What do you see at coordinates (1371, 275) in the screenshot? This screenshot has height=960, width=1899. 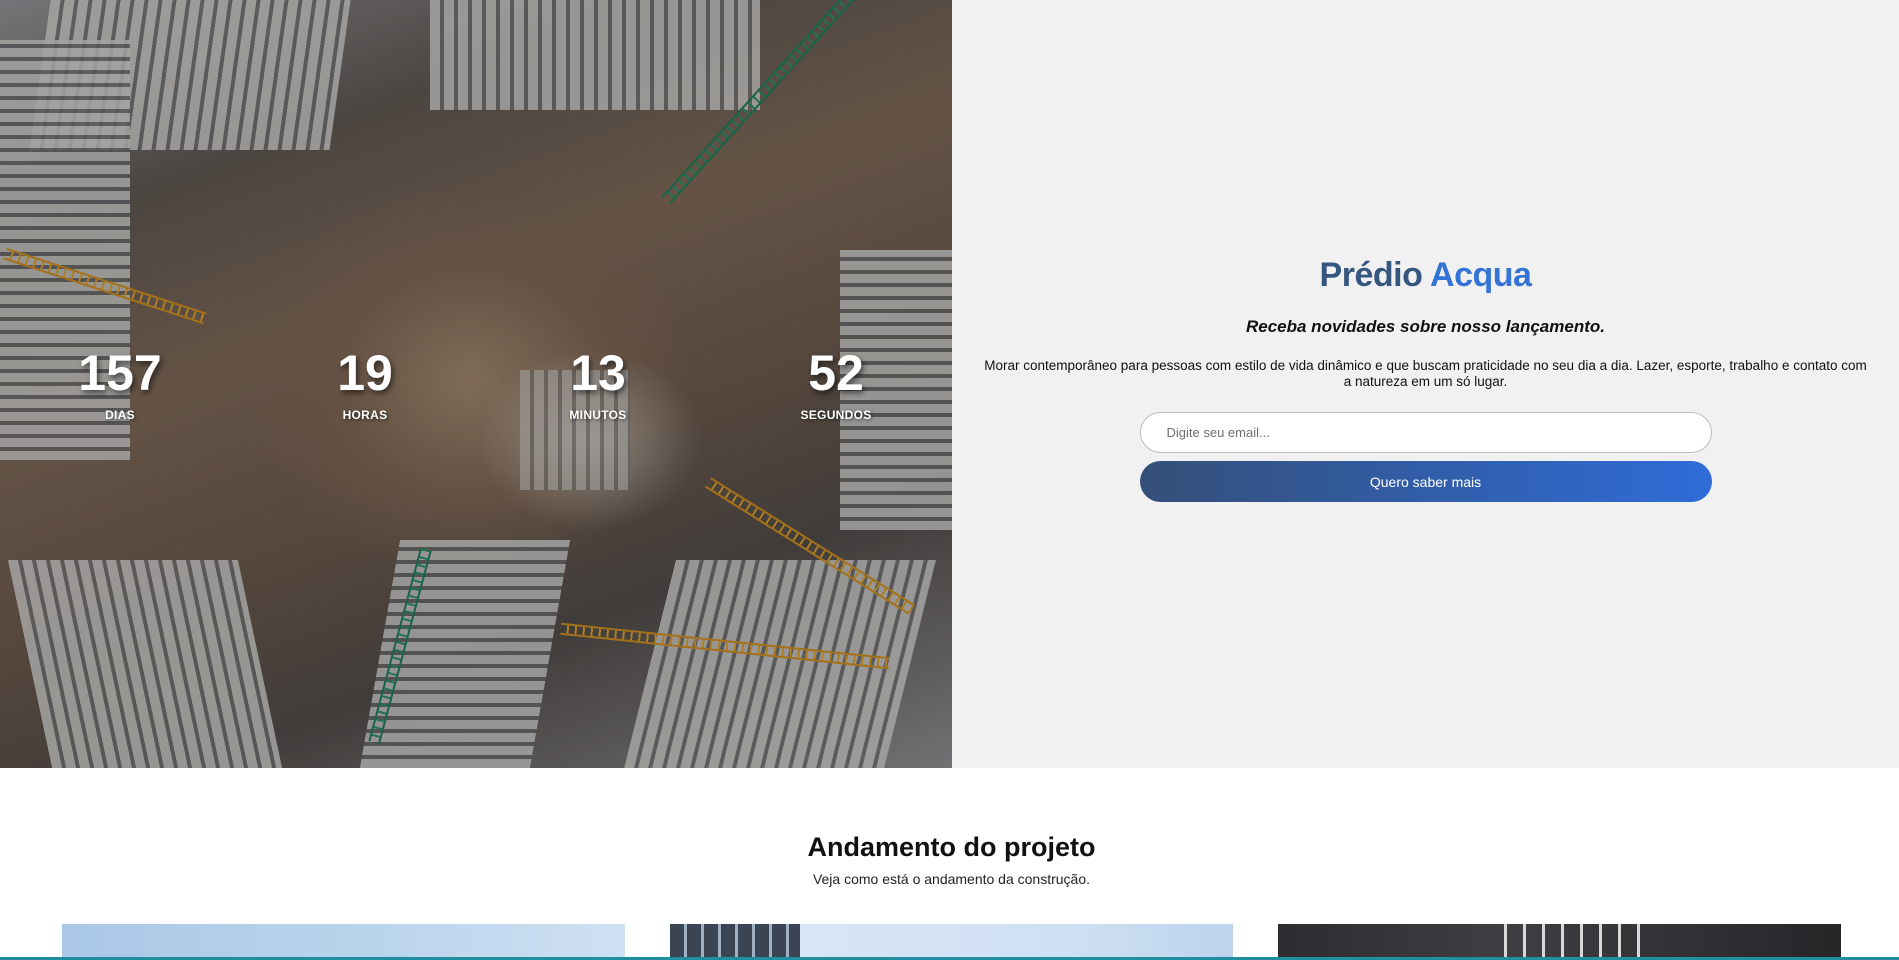 I see `brand-title-part1: Prédio` at bounding box center [1371, 275].